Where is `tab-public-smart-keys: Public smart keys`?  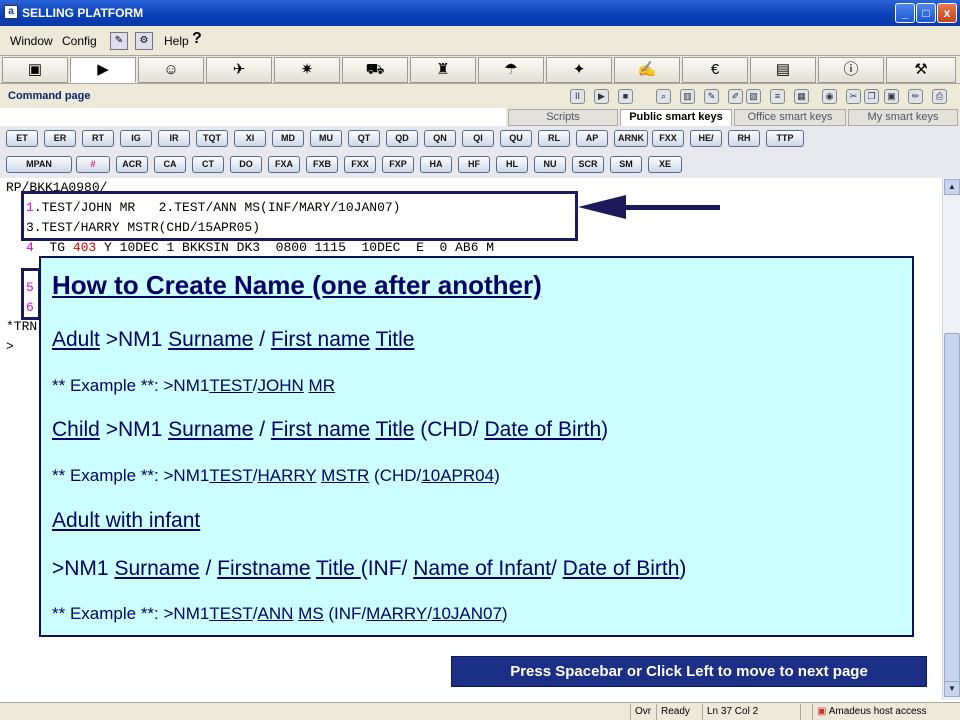
tab-public-smart-keys: Public smart keys is located at coordinates (676, 117).